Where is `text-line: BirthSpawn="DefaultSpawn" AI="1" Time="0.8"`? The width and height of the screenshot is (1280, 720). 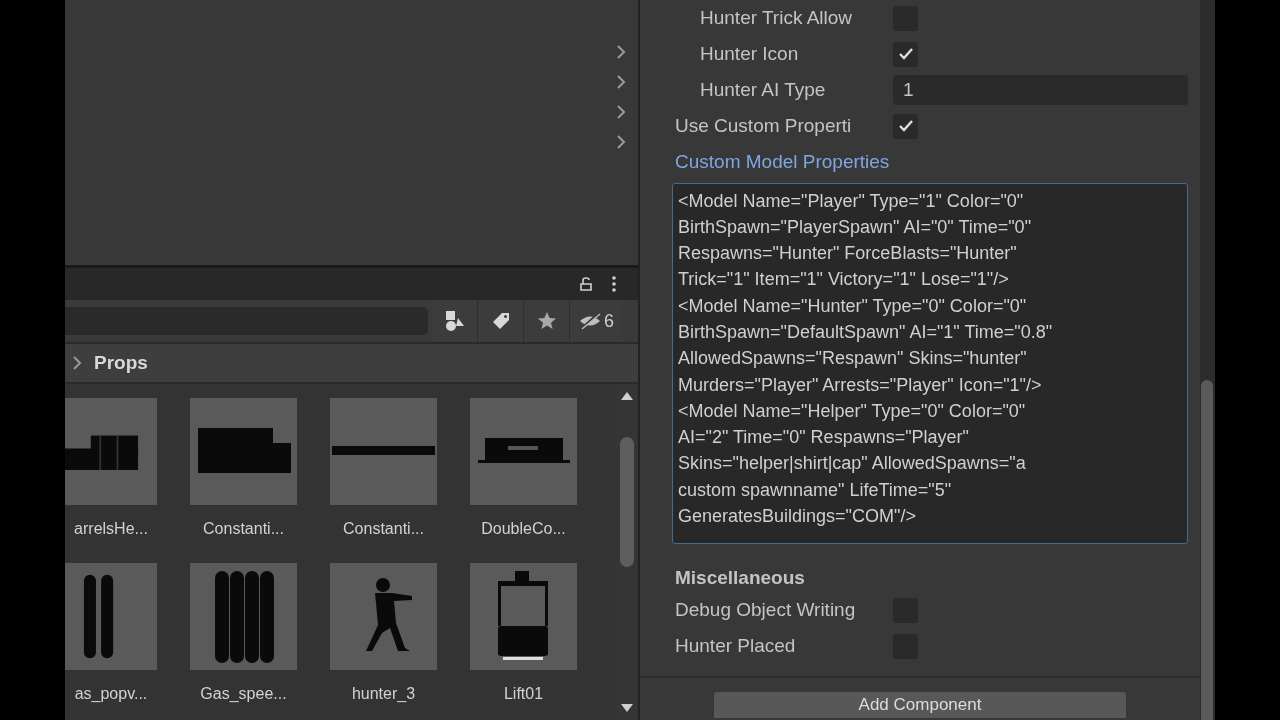 text-line: BirthSpawn="DefaultSpawn" AI="1" Time="0.8" is located at coordinates (866, 332).